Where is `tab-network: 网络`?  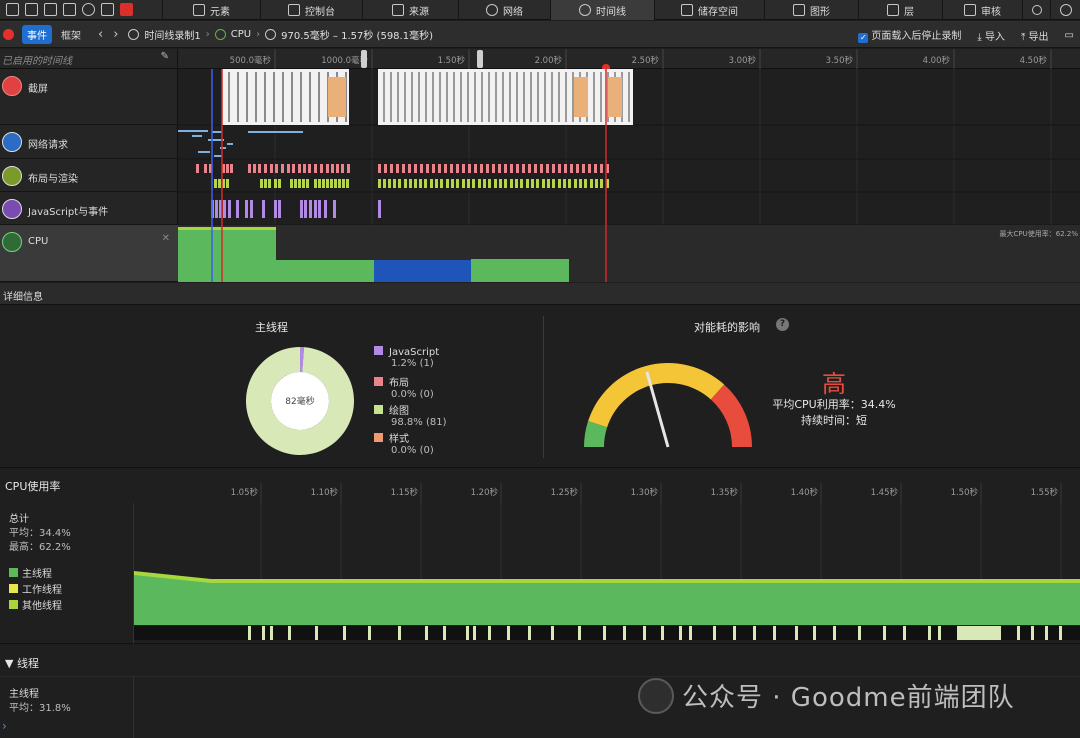
tab-network: 网络 is located at coordinates (504, 10).